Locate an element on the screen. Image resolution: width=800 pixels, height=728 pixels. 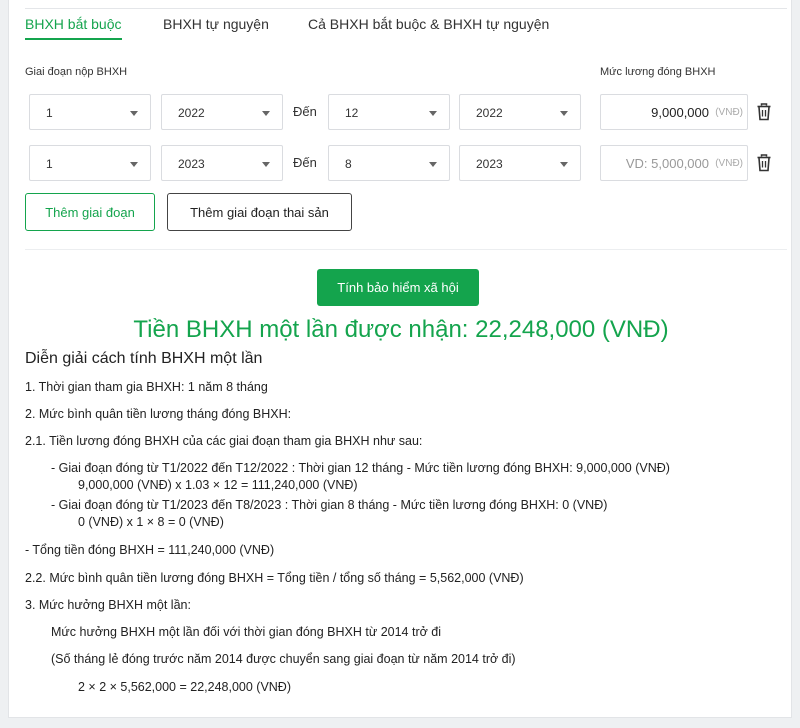
active-tab-underline is located at coordinates (73, 39).